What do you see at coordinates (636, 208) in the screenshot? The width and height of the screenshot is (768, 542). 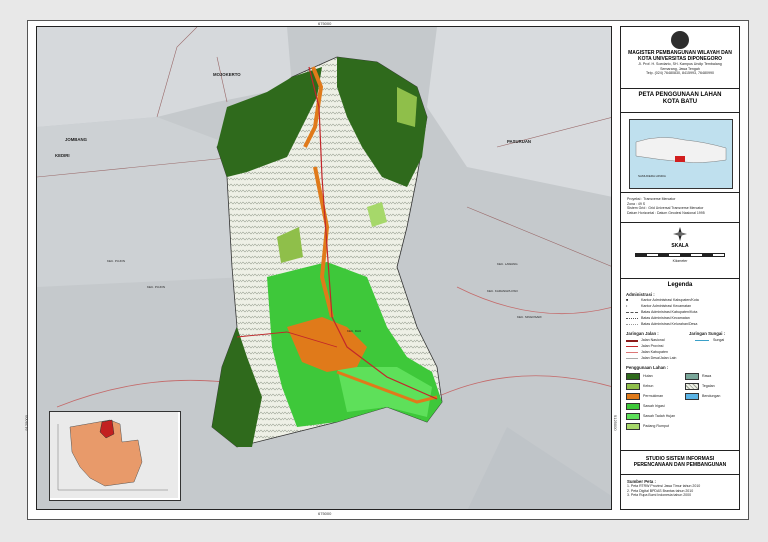 I see `meta-key: Sistem Grid` at bounding box center [636, 208].